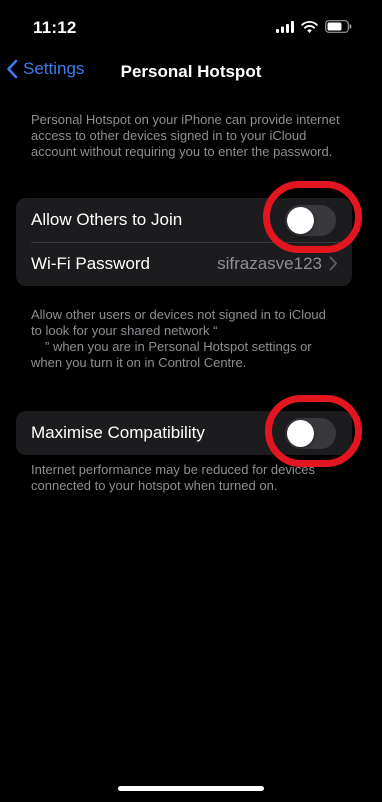 Image resolution: width=382 pixels, height=802 pixels. Describe the element at coordinates (91, 263) in the screenshot. I see `wifi-password-label: Wi-Fi Password` at that location.